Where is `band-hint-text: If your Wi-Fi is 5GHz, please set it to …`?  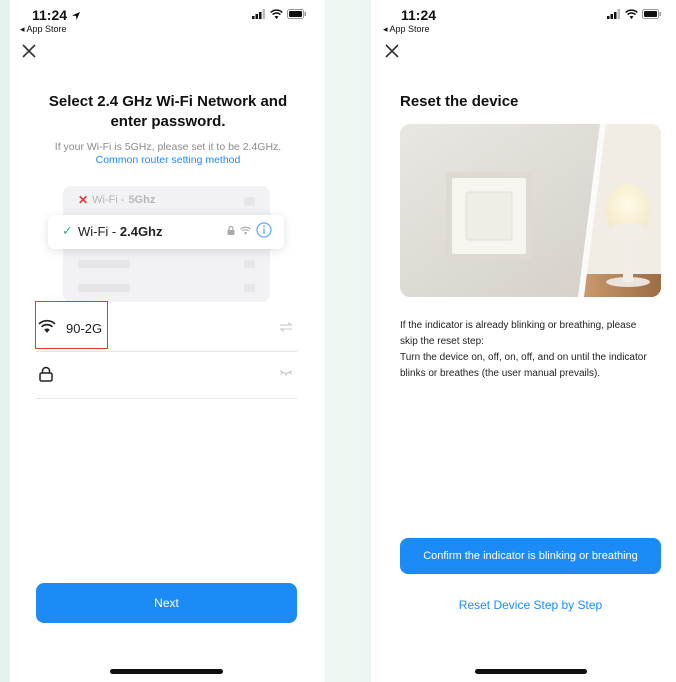 band-hint-text: If your Wi-Fi is 5GHz, please set it to … is located at coordinates (168, 147).